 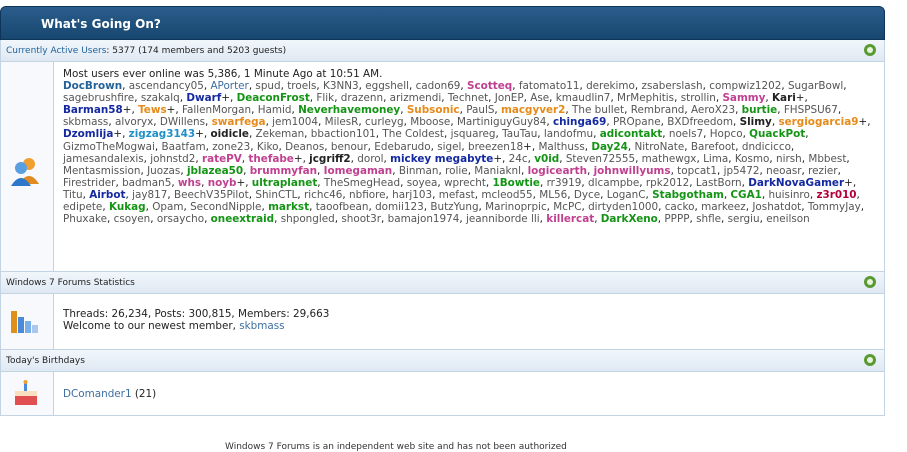 I want to click on user-link: Airbot, so click(x=107, y=195).